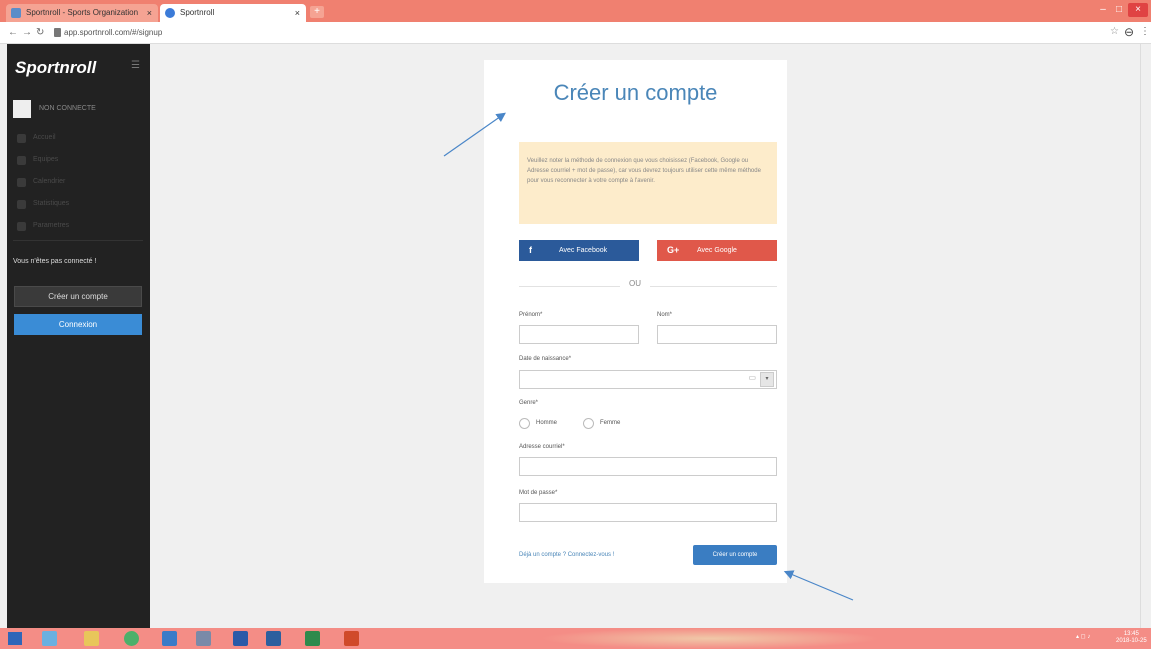  I want to click on lastname-label: Nom*, so click(665, 315).